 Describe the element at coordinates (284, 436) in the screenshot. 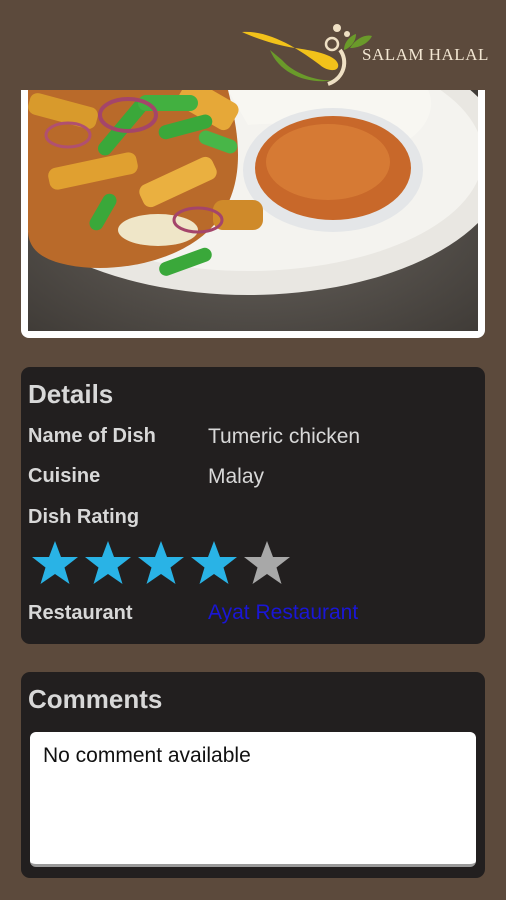

I see `name-of-dish-value: Tumeric chicken` at that location.